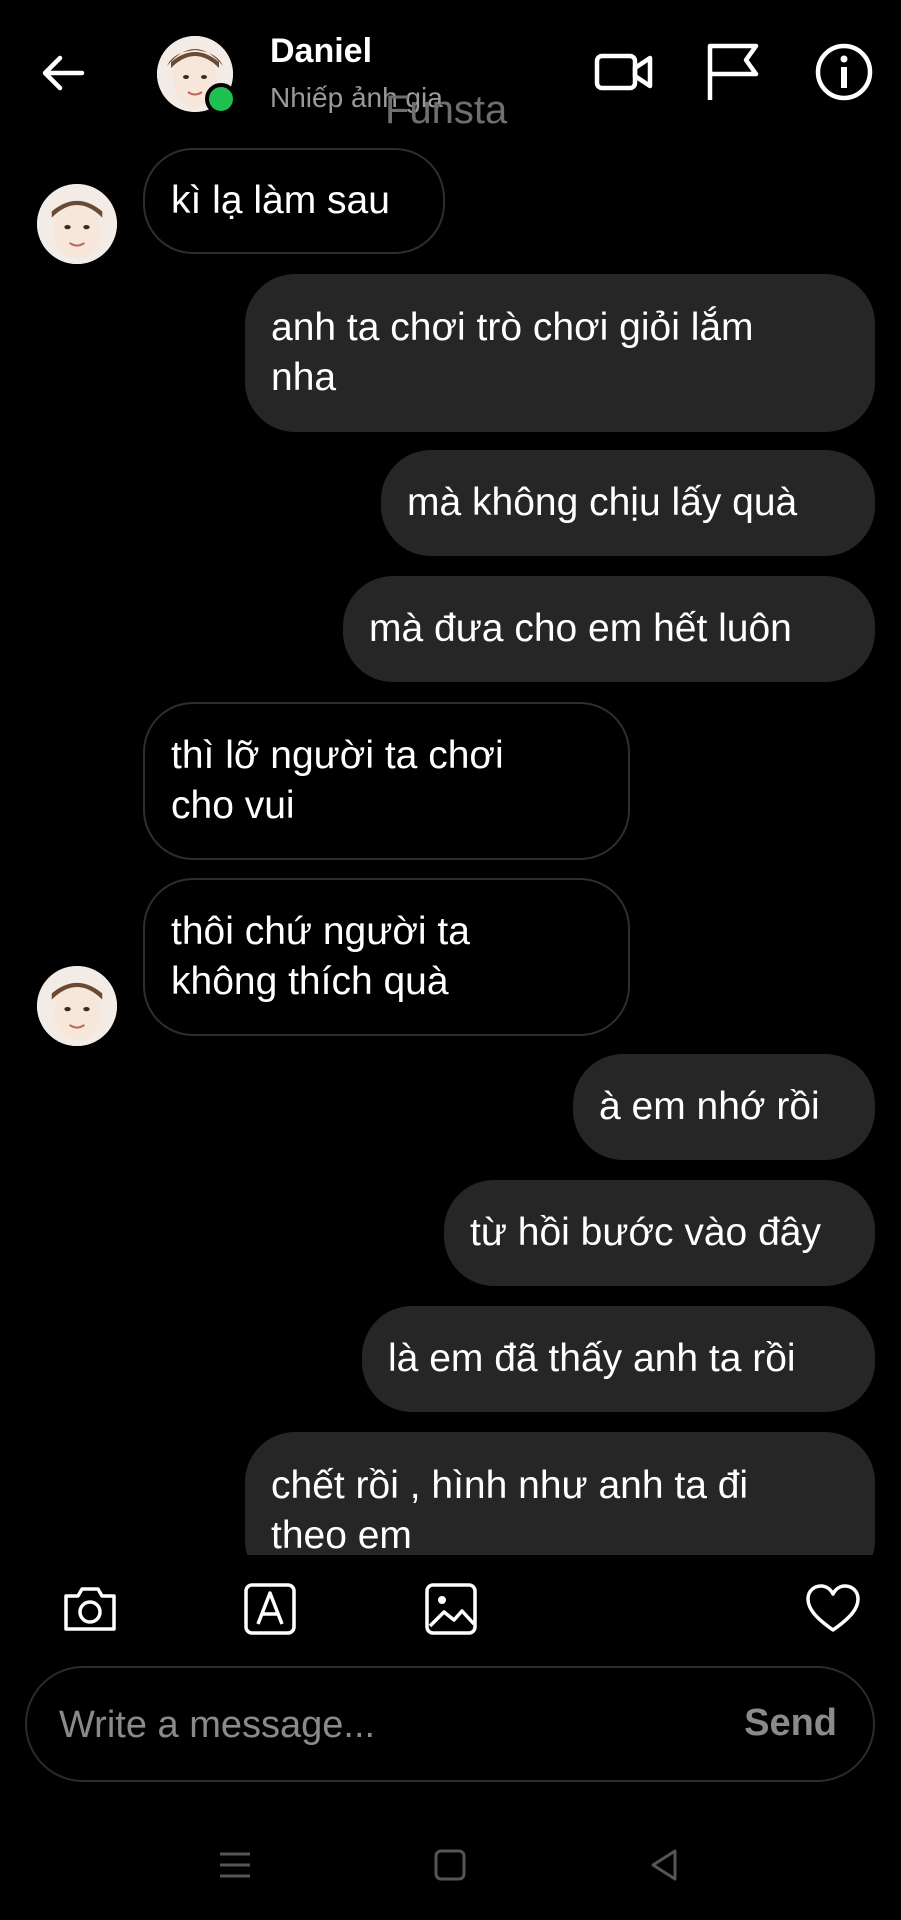 This screenshot has height=1920, width=901. I want to click on contact-name: Daniel, so click(321, 51).